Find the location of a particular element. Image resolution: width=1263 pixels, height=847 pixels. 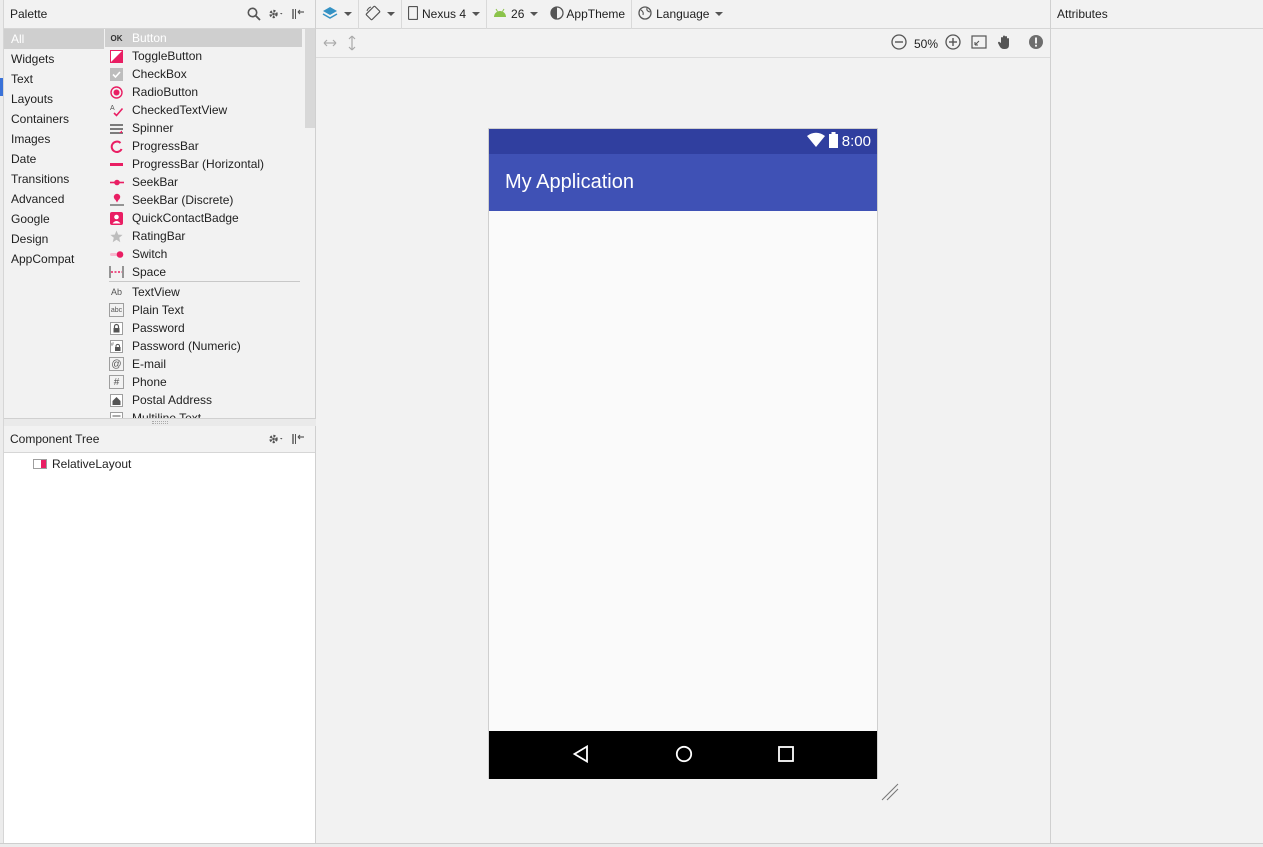

palette-item-label: Password is located at coordinates (158, 328).